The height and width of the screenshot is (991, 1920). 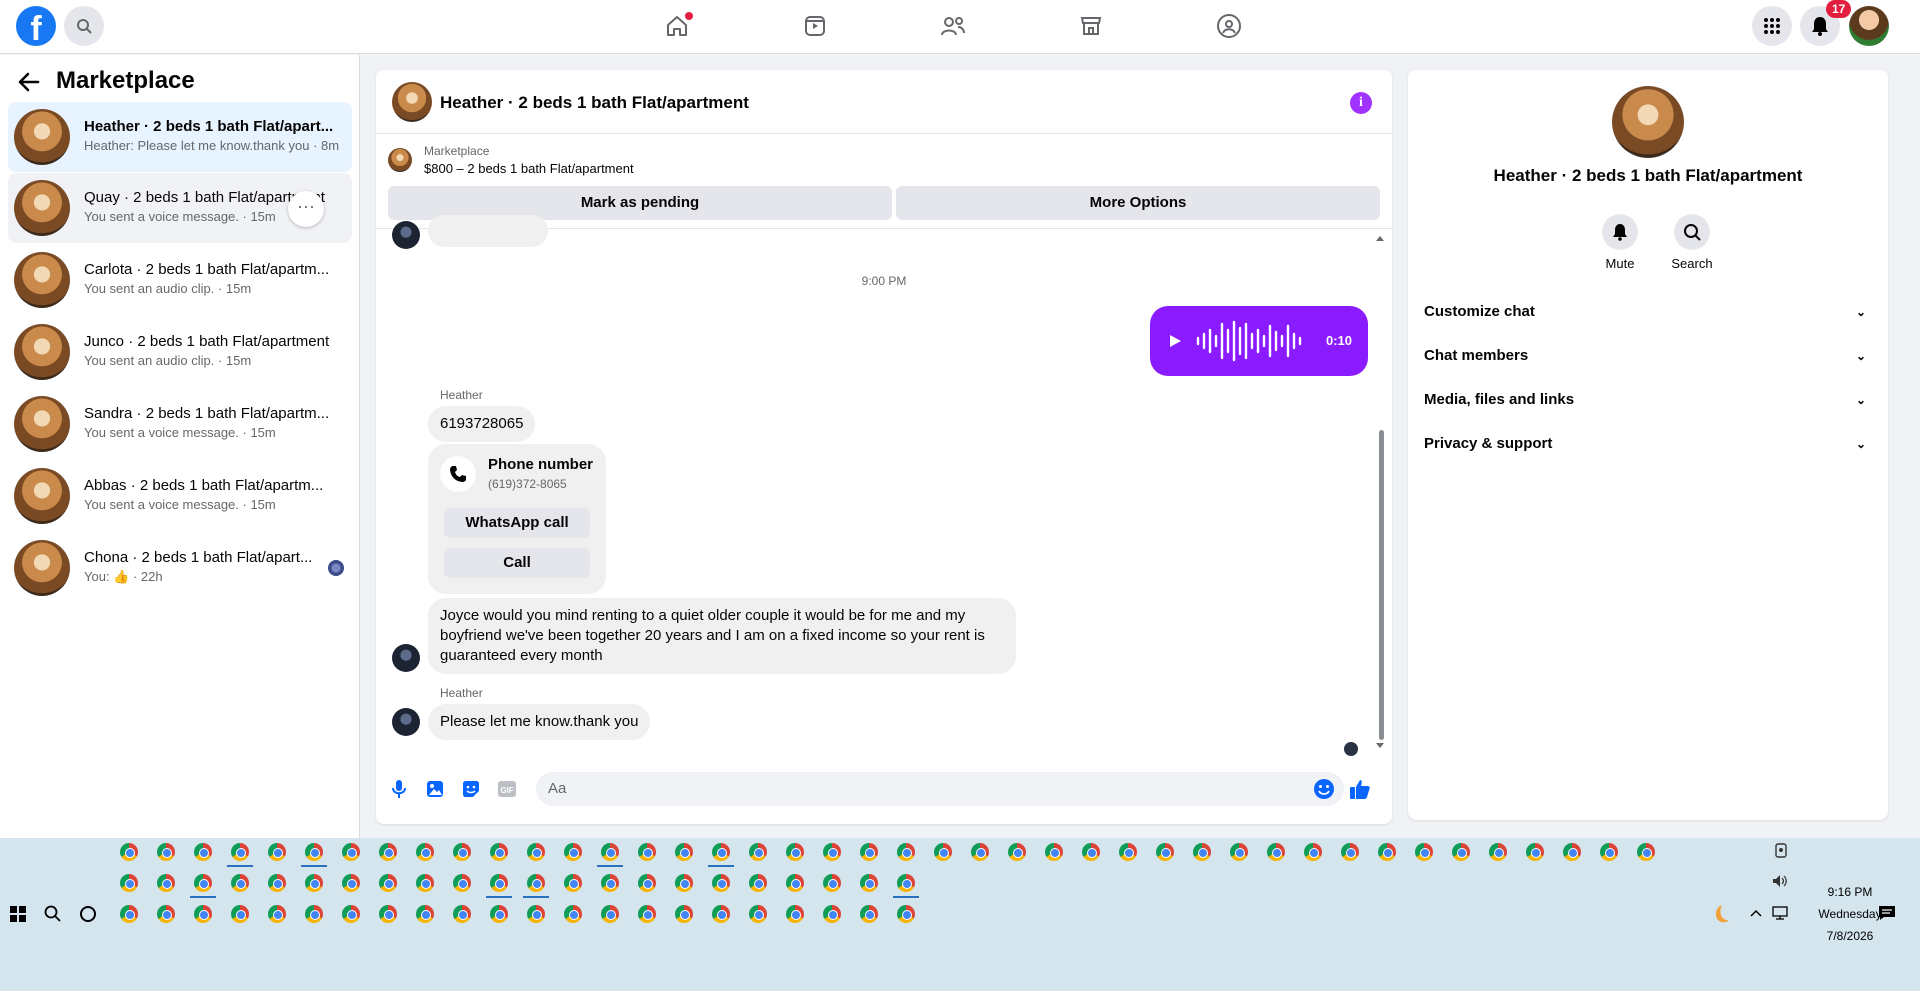 What do you see at coordinates (940, 789) in the screenshot?
I see `message-input: Aa` at bounding box center [940, 789].